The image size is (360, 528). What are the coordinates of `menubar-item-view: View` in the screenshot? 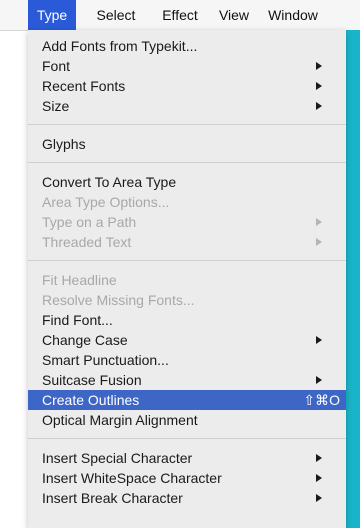 It's located at (234, 15).